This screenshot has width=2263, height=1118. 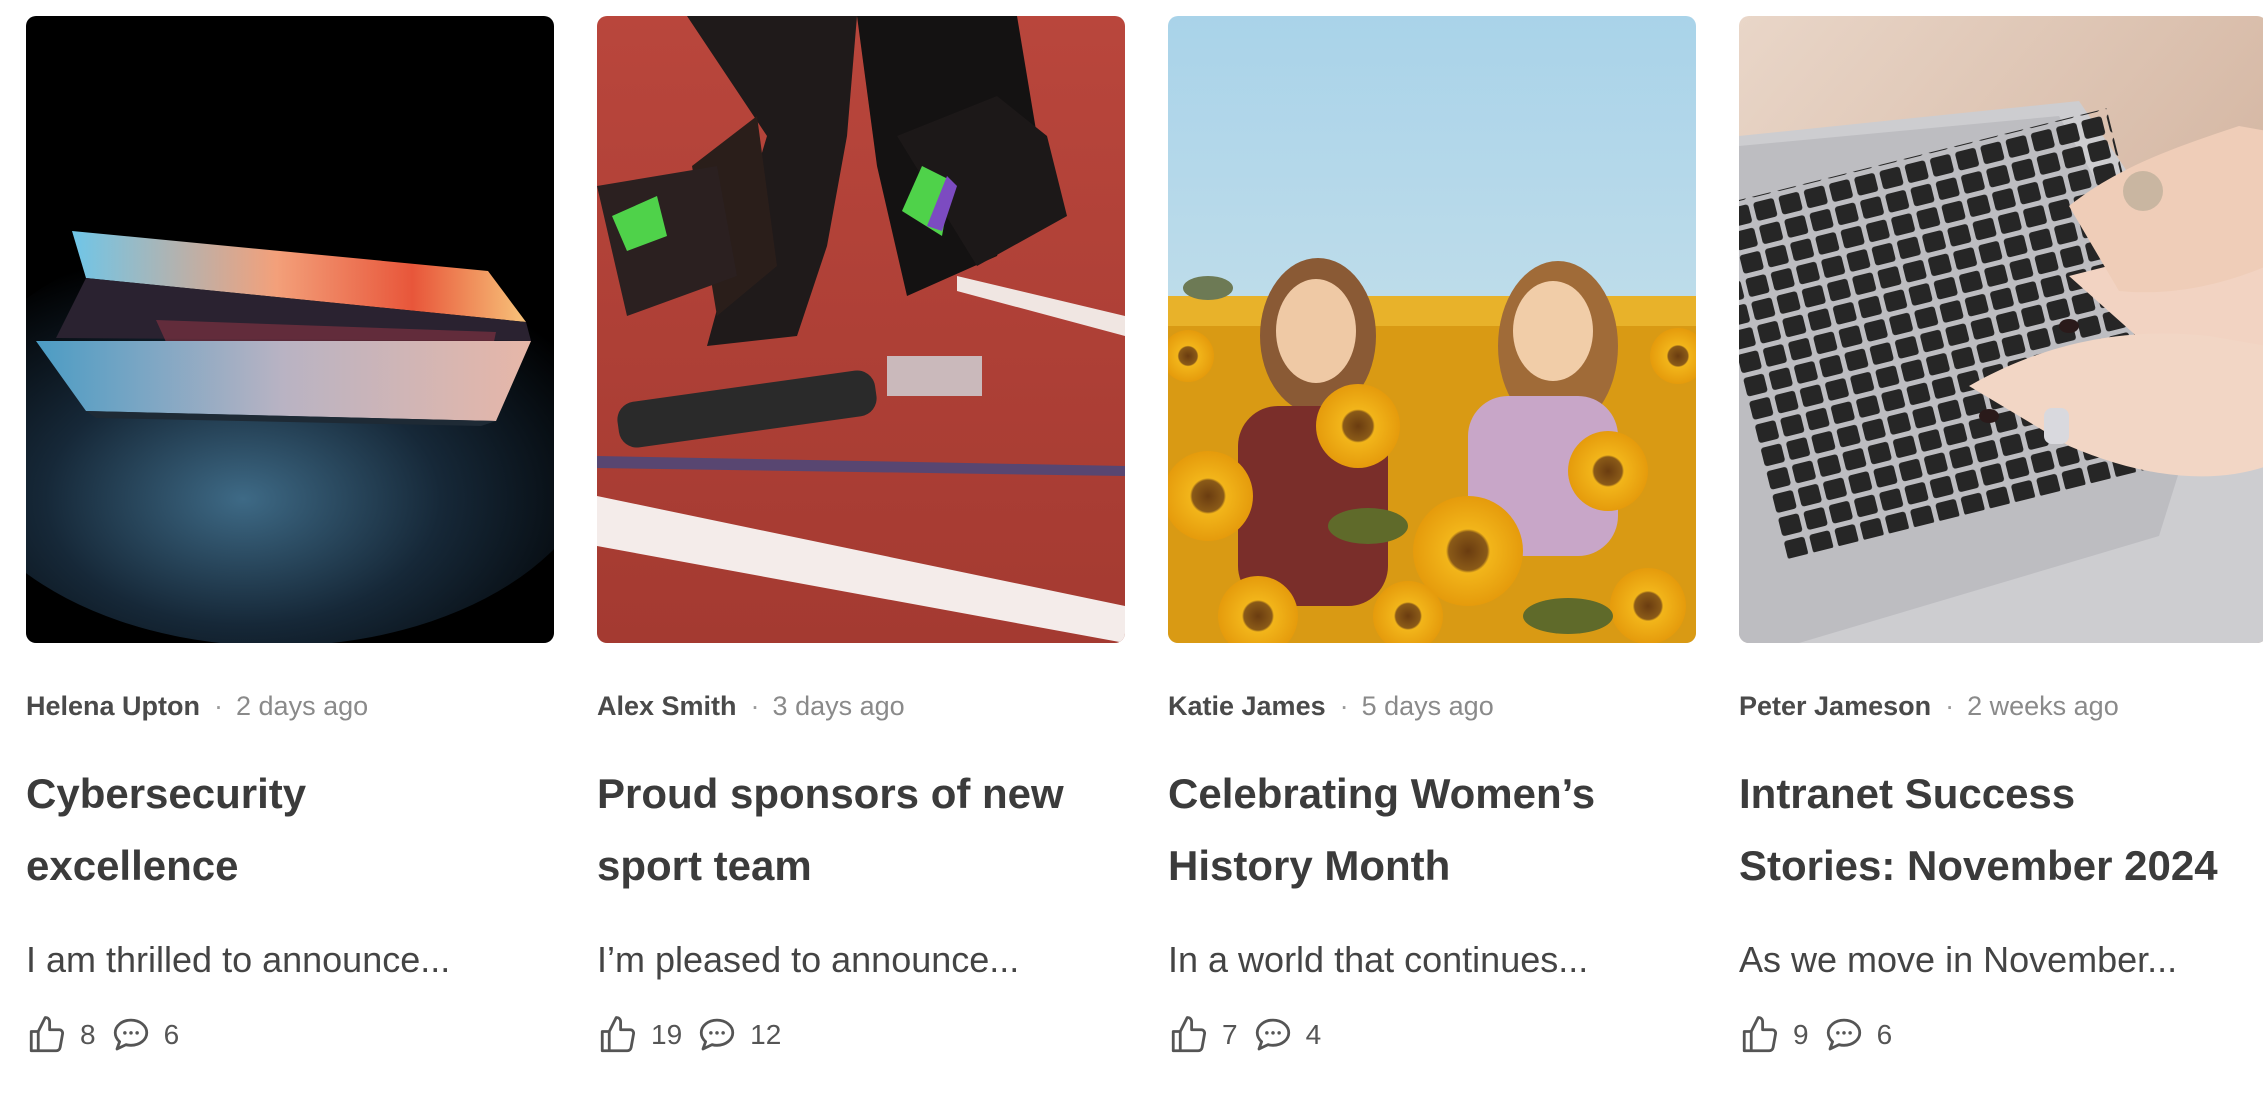 I want to click on author-name: Helena Upton, so click(x=113, y=706).